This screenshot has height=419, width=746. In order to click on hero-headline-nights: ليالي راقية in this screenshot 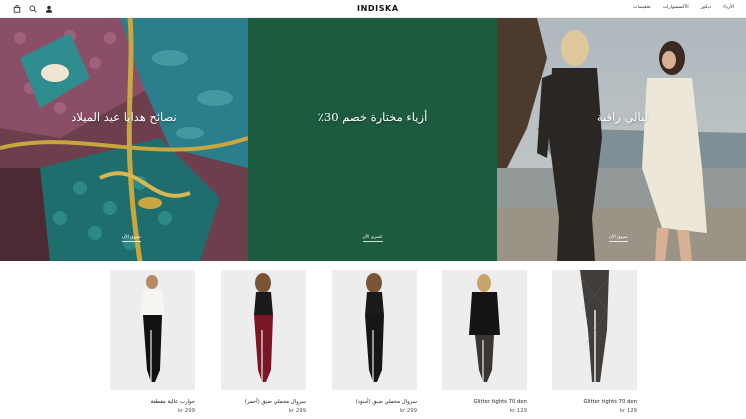, I will do `click(622, 117)`.